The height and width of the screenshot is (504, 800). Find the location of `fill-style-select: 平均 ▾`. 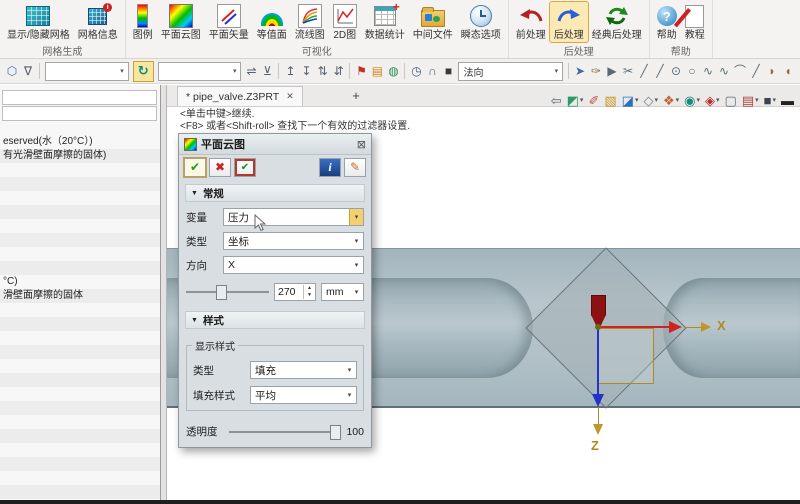

fill-style-select: 平均 ▾ is located at coordinates (303, 395).